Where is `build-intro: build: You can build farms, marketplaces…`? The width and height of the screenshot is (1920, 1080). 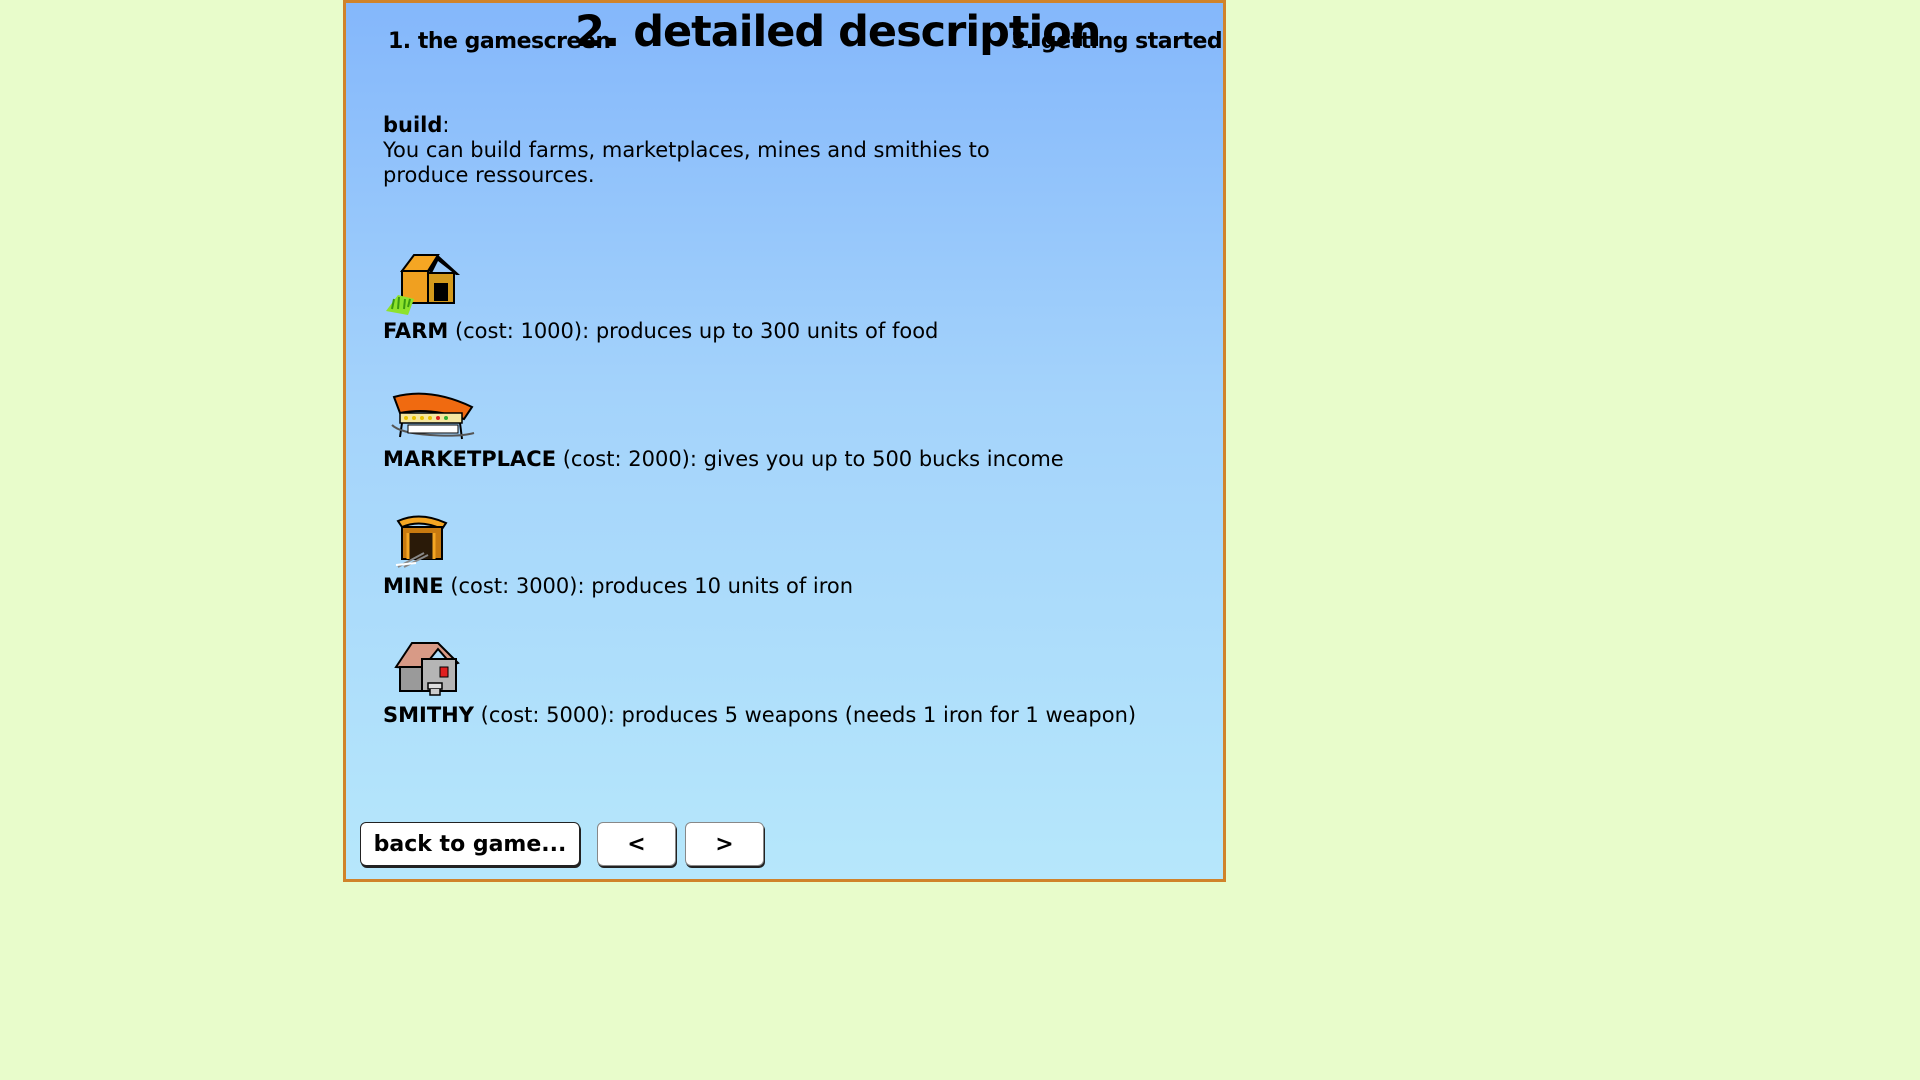 build-intro: build: You can build farms, marketplaces… is located at coordinates (693, 150).